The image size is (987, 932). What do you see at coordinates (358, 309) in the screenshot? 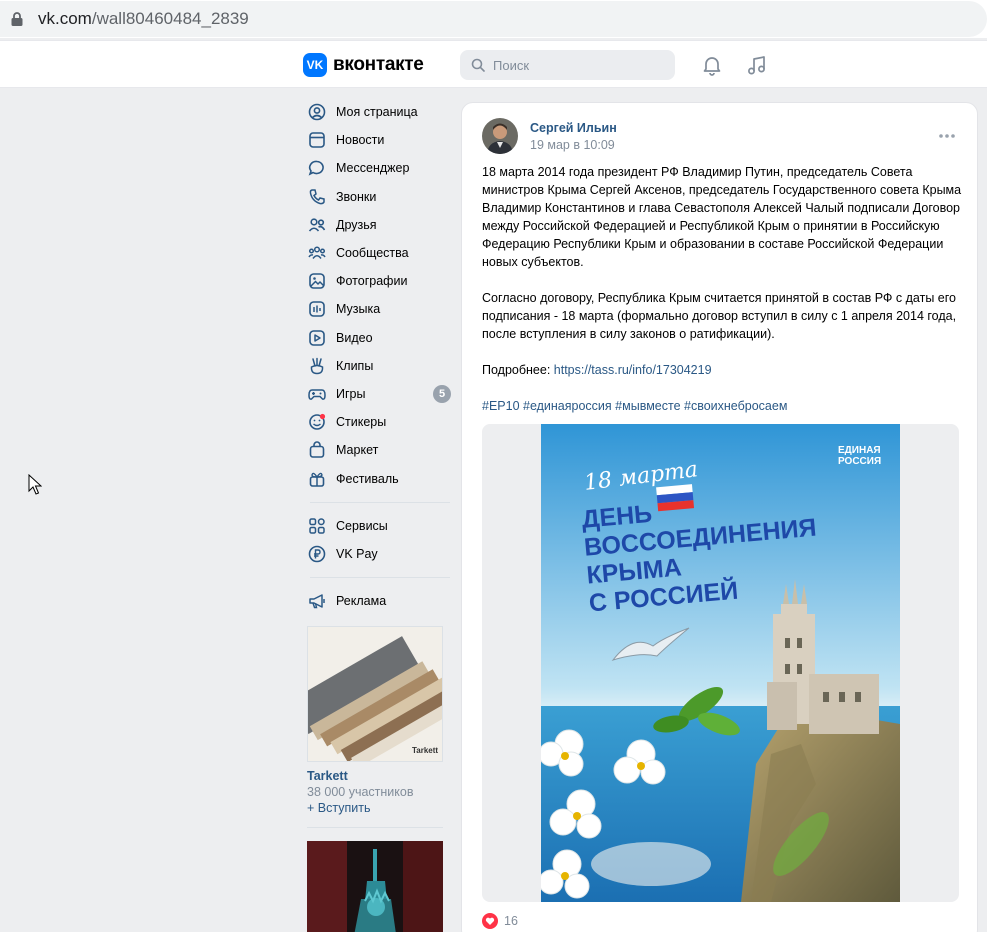
I see `sidebar-item-label: Музыка` at bounding box center [358, 309].